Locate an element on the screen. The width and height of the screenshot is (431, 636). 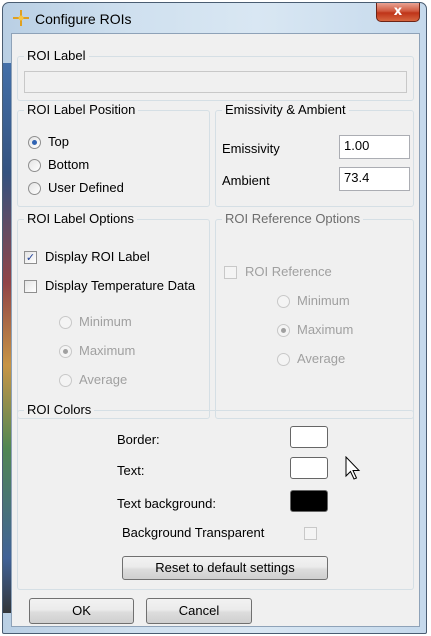
display-temperature-checkbox is located at coordinates (30, 286).